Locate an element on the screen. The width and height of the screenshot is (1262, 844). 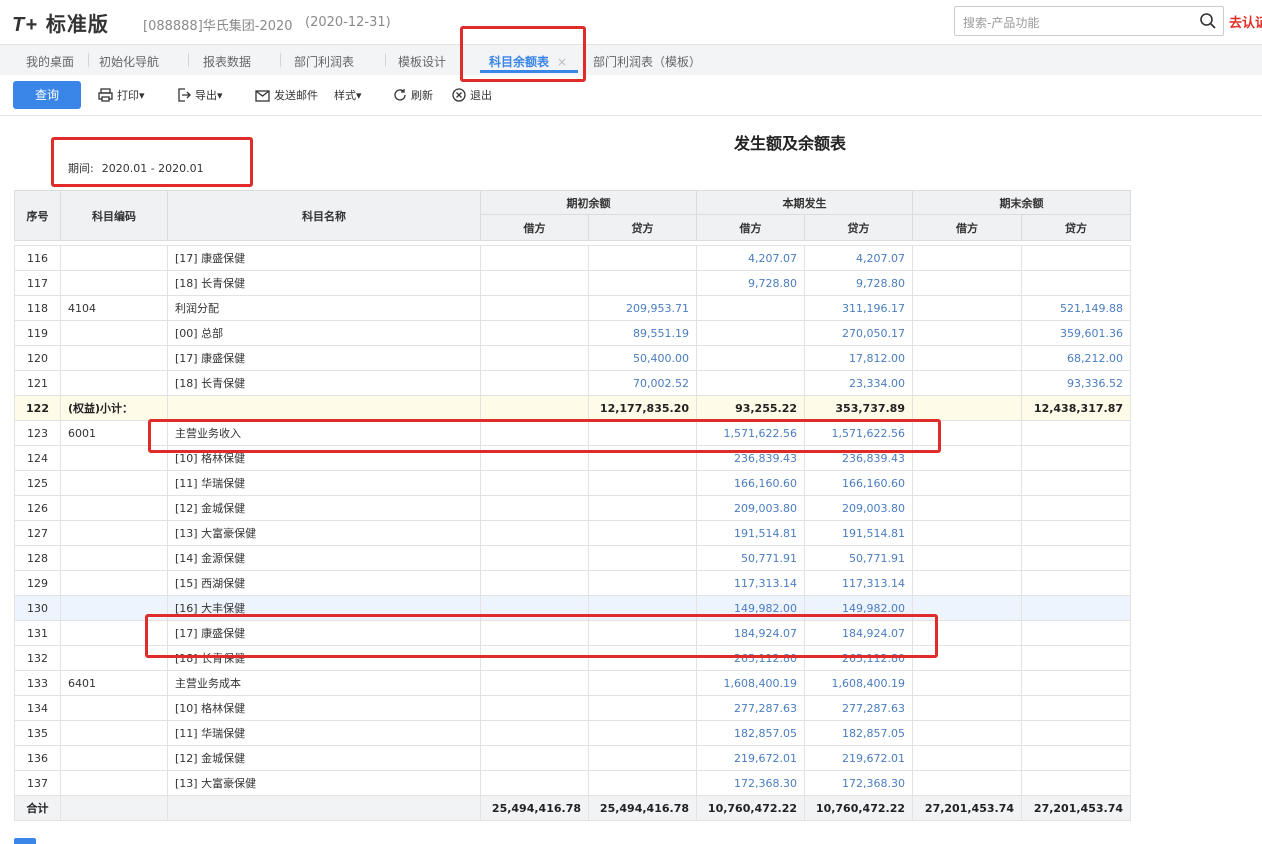
table-row: 134 [10] 格林保健 277,287.63 277,287.63 is located at coordinates (572, 708).